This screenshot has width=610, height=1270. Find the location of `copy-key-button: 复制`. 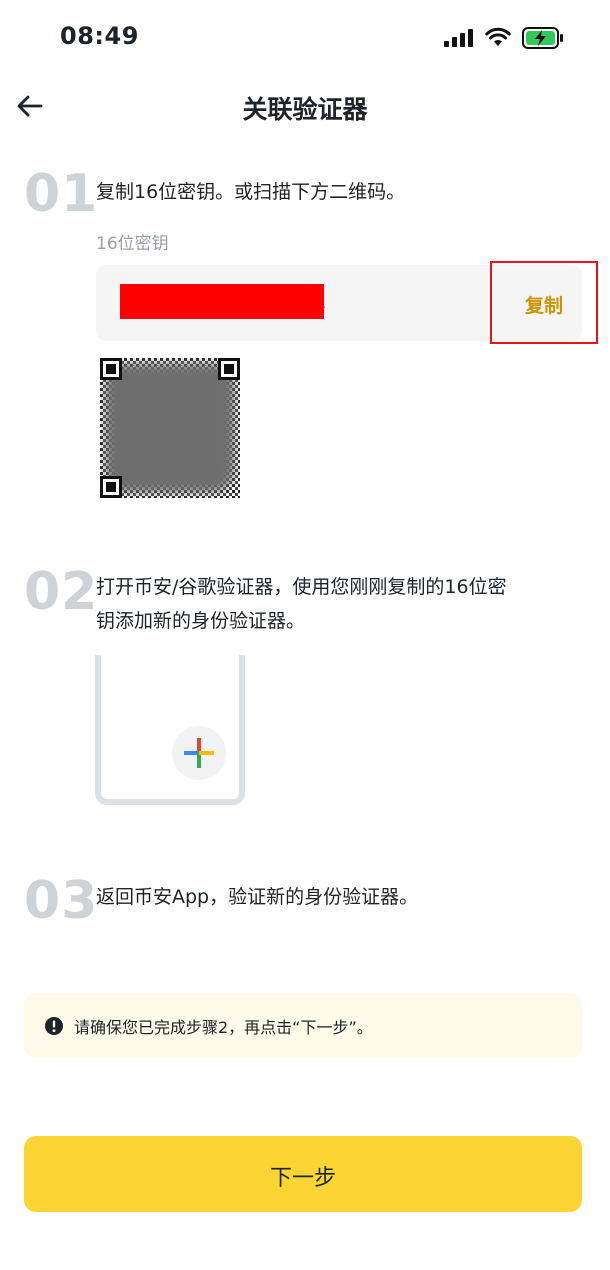

copy-key-button: 复制 is located at coordinates (544, 302).